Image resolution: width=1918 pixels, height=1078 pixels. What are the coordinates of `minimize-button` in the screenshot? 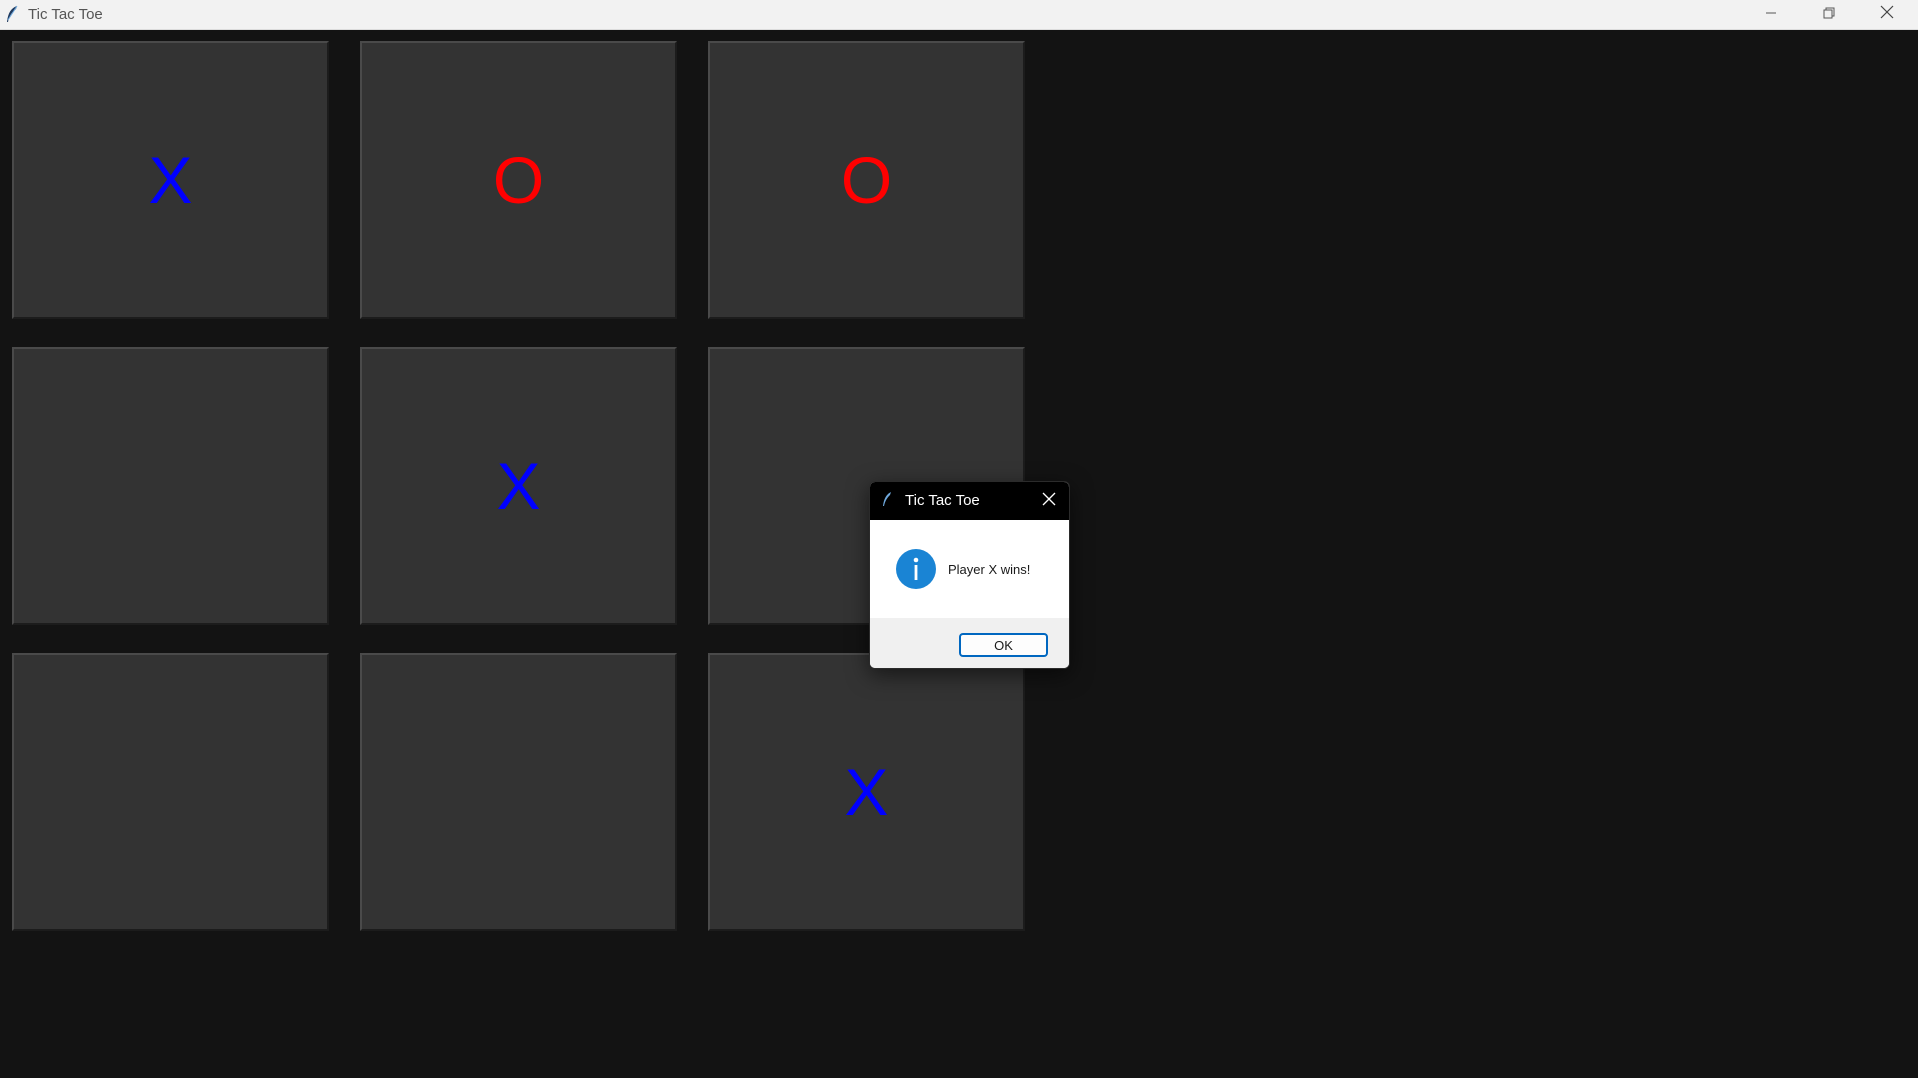 It's located at (1771, 14).